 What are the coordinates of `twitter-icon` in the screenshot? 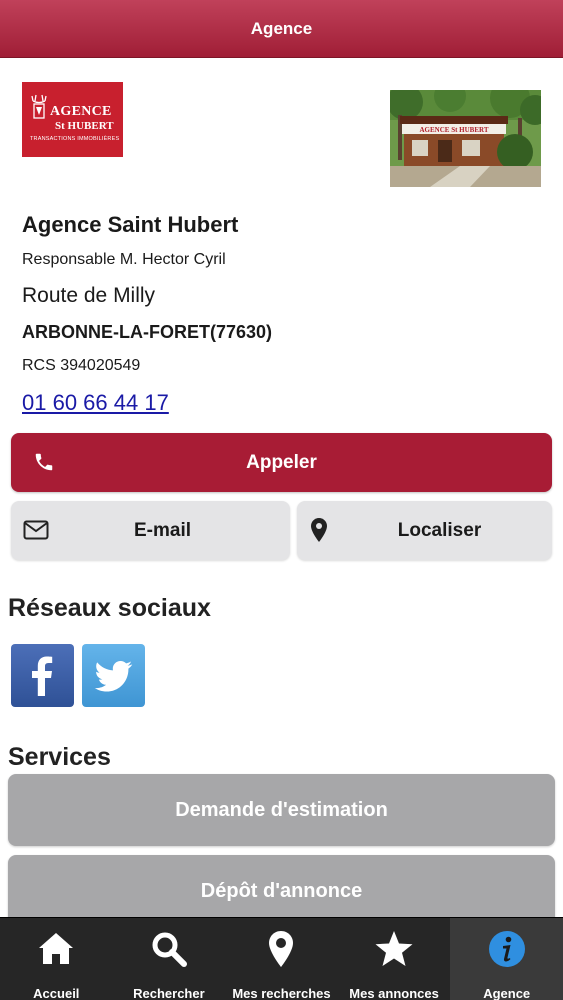 It's located at (113, 676).